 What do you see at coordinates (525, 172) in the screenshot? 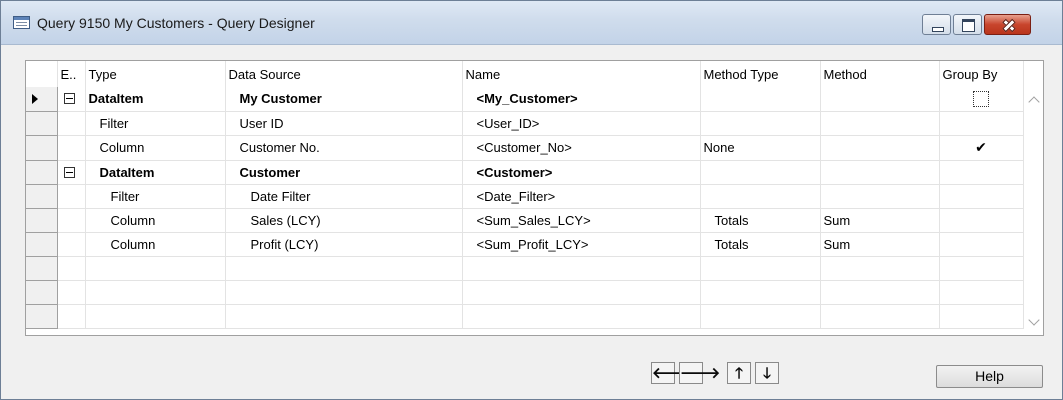
I see `table-row: DataItem Customer <Customer>` at bounding box center [525, 172].